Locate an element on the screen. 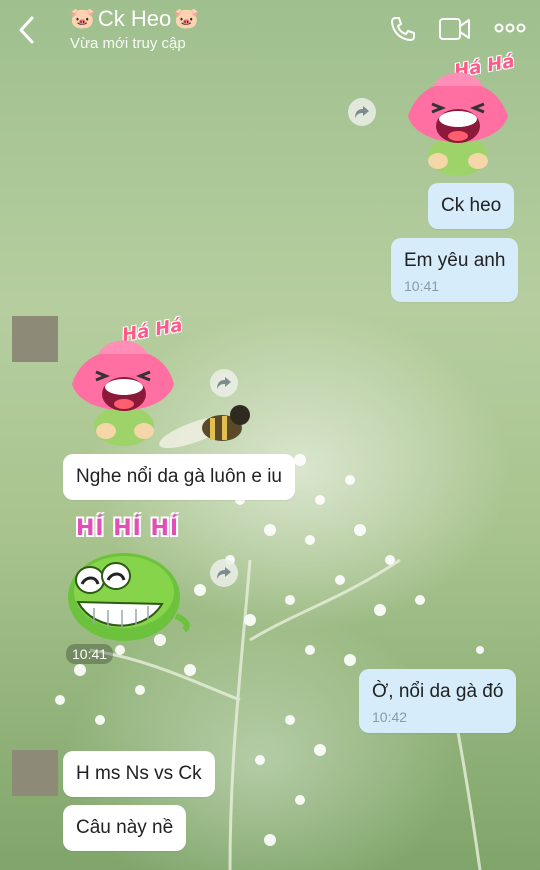 This screenshot has width=540, height=870. chat-title: Ck Heo is located at coordinates (134, 18).